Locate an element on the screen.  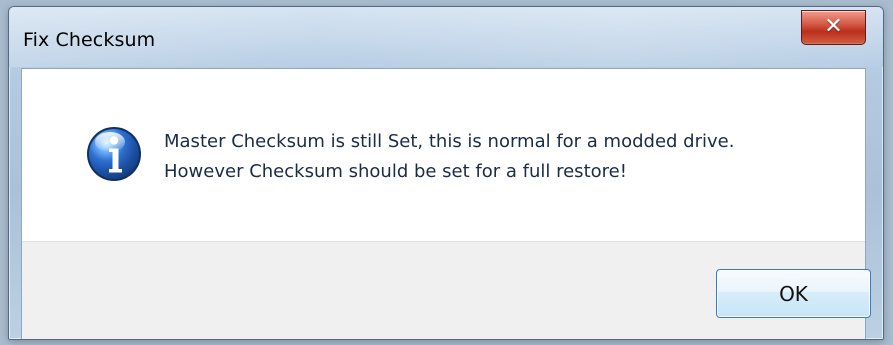
close-icon: ✕ is located at coordinates (833, 26).